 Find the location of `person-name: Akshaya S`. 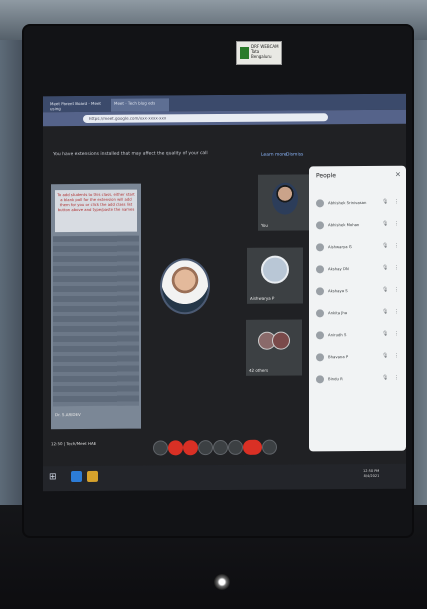

person-name: Akshaya S is located at coordinates (338, 291).